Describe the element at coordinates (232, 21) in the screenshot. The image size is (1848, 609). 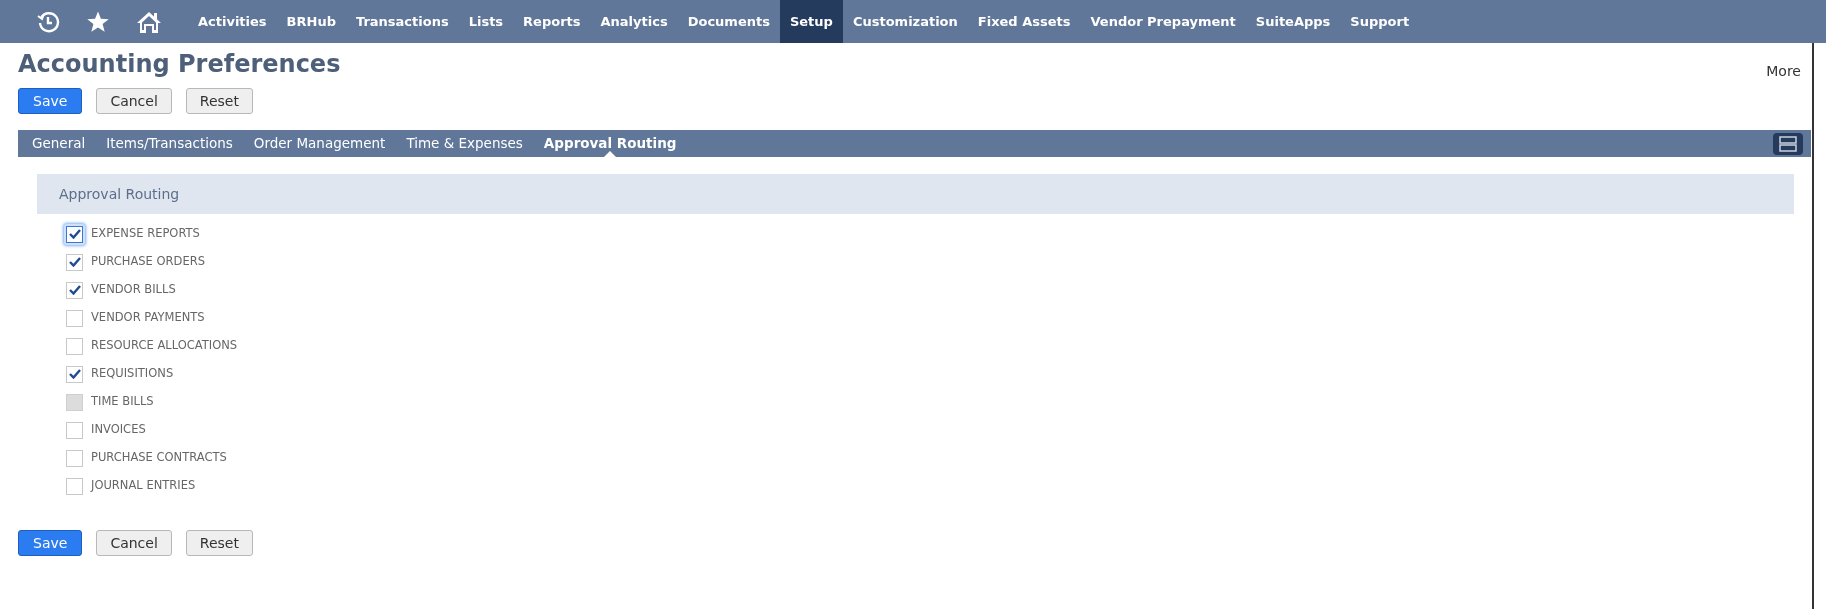
I see `nav-menu-item: Activities` at that location.